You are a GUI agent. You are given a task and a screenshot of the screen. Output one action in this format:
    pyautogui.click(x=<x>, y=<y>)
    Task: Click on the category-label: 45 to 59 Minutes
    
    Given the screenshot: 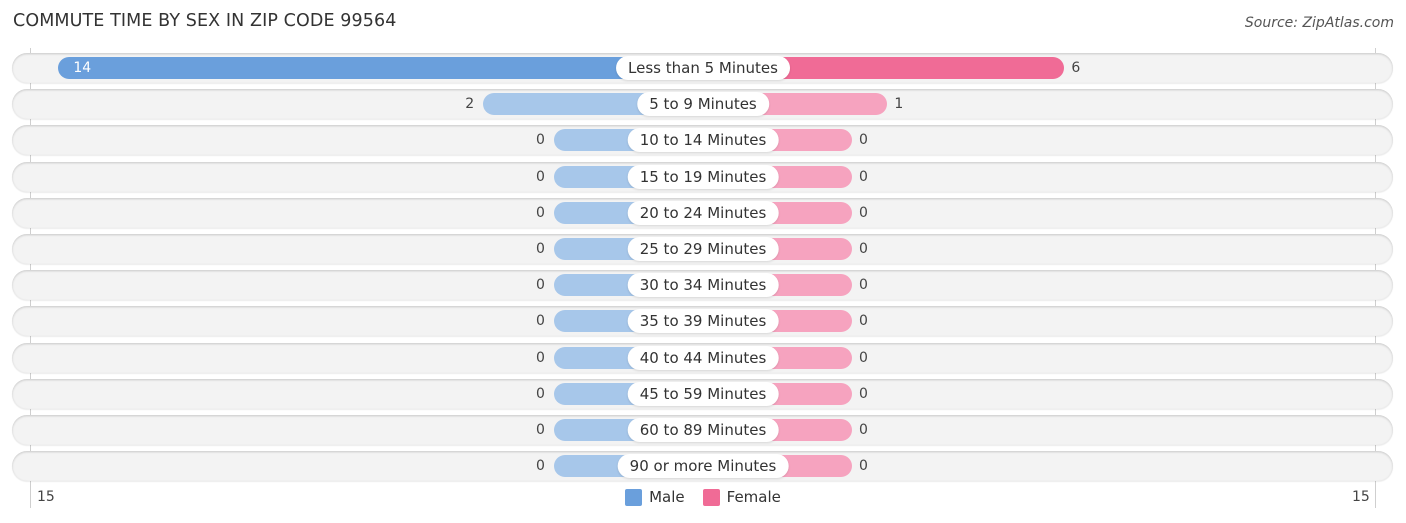 What is the action you would take?
    pyautogui.click(x=703, y=394)
    